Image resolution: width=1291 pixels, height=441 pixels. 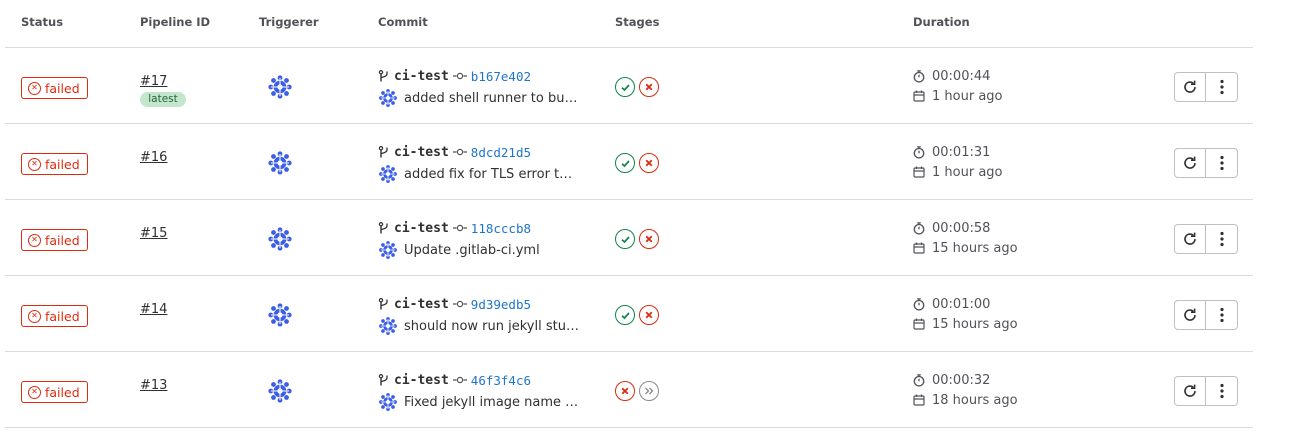 What do you see at coordinates (501, 76) in the screenshot?
I see `commit-sha-link: b167e402` at bounding box center [501, 76].